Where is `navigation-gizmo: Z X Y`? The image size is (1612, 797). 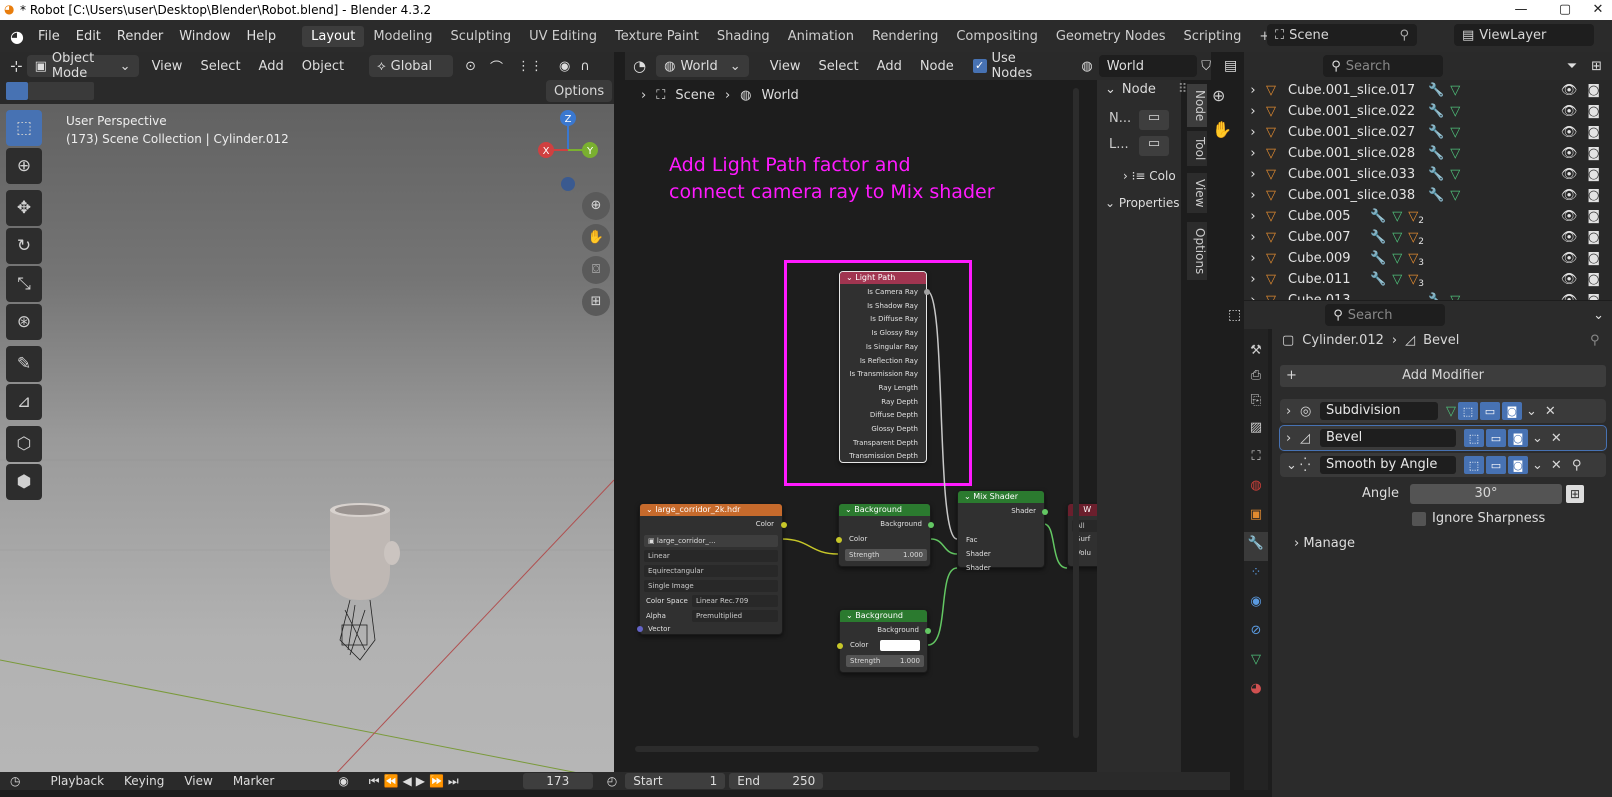
navigation-gizmo: Z X Y is located at coordinates (568, 151).